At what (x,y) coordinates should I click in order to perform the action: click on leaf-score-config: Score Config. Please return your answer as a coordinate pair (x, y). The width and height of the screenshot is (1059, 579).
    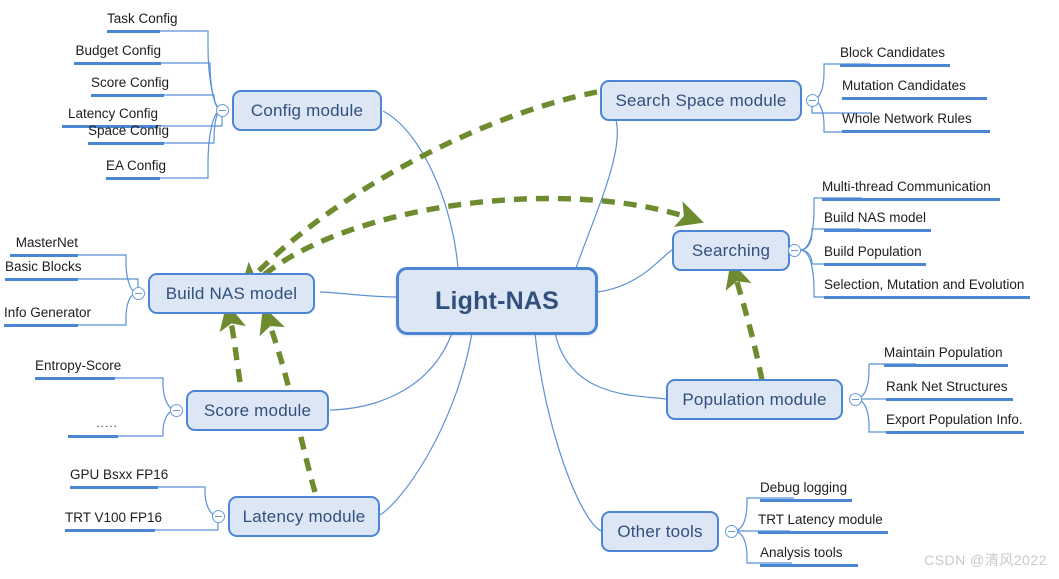
    Looking at the image, I should click on (130, 85).